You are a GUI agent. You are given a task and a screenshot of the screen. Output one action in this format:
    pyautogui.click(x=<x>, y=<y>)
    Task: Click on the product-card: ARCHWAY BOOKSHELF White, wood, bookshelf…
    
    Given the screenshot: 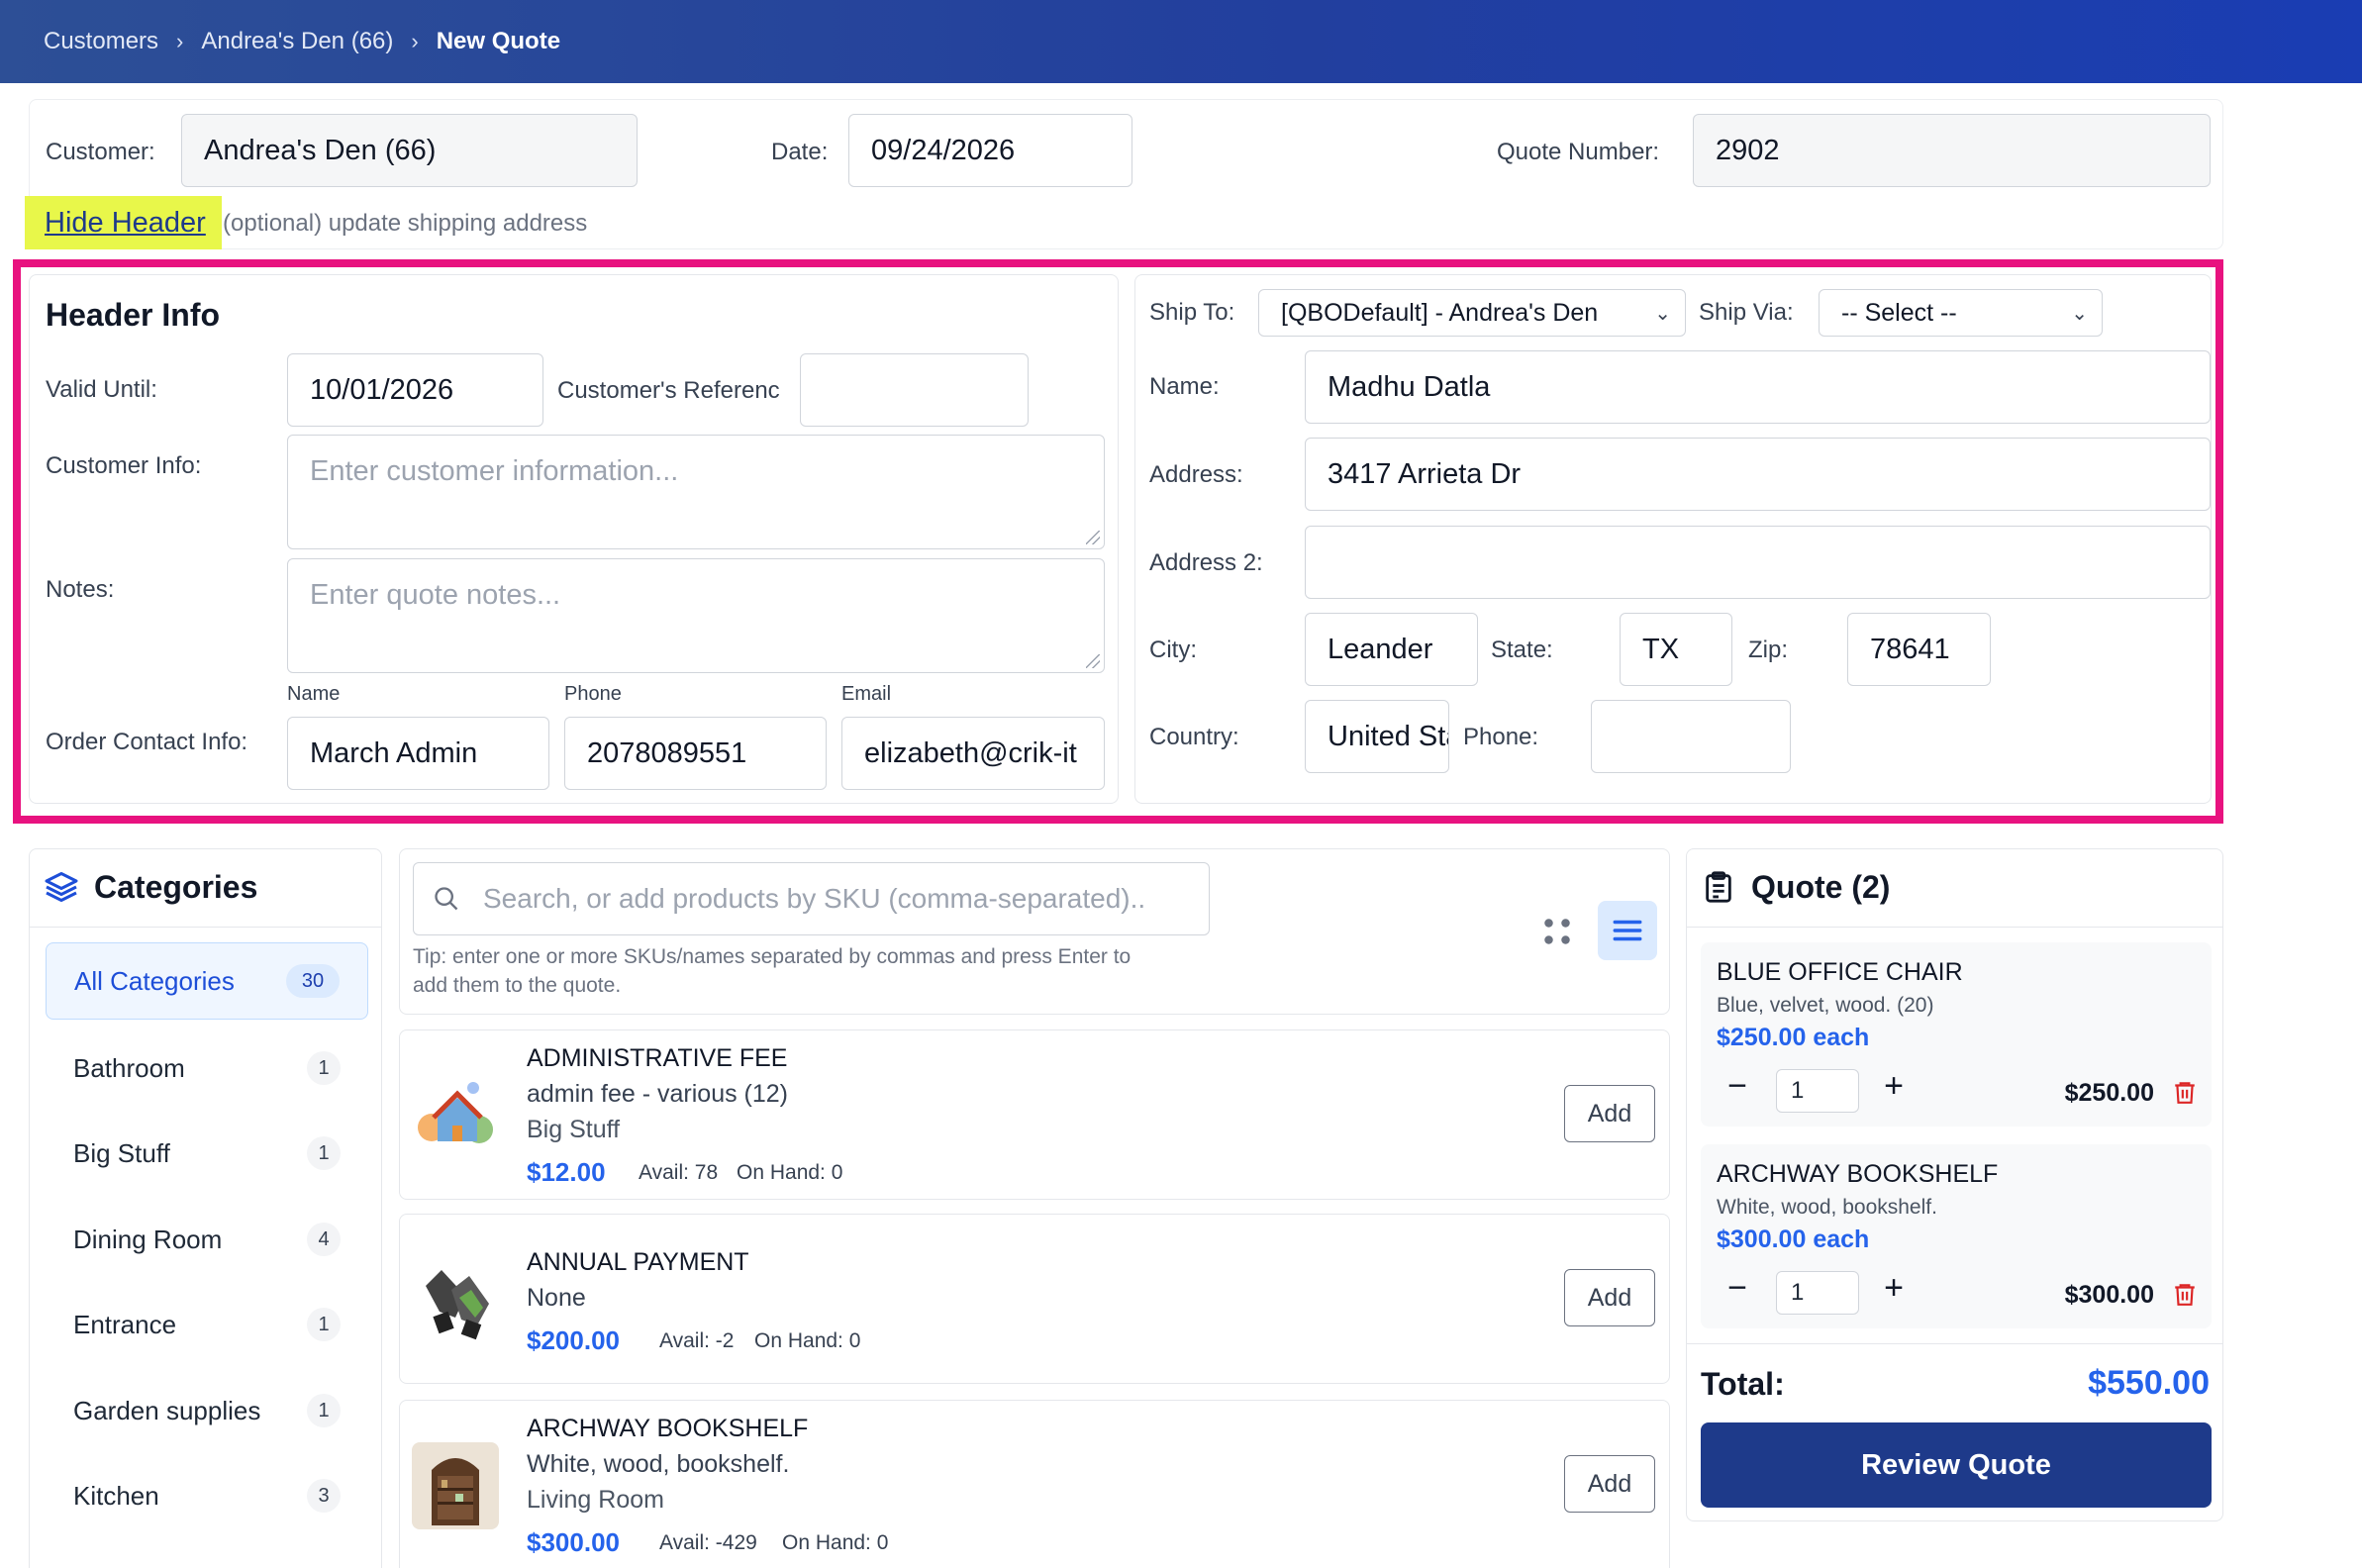 What is the action you would take?
    pyautogui.click(x=1034, y=1484)
    